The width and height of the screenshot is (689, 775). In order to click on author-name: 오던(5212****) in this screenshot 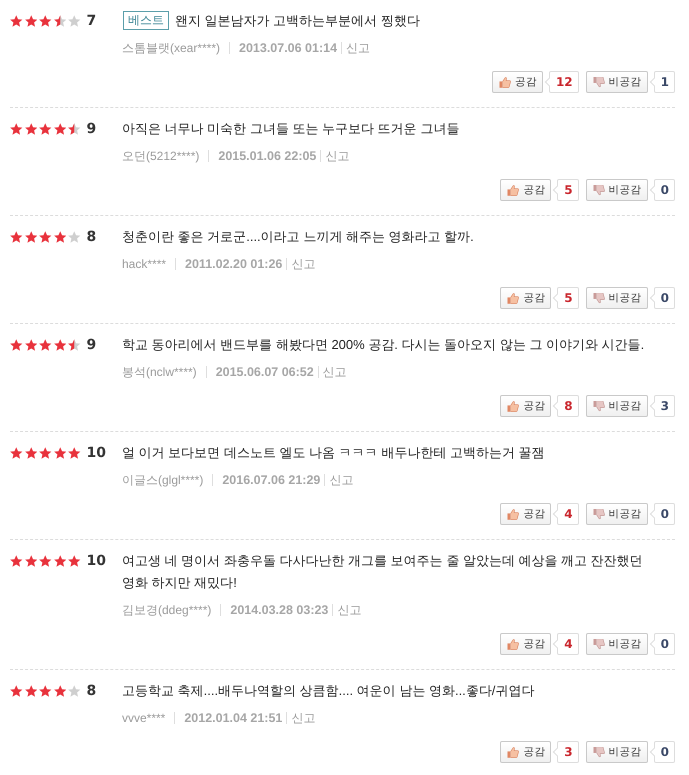, I will do `click(161, 156)`.